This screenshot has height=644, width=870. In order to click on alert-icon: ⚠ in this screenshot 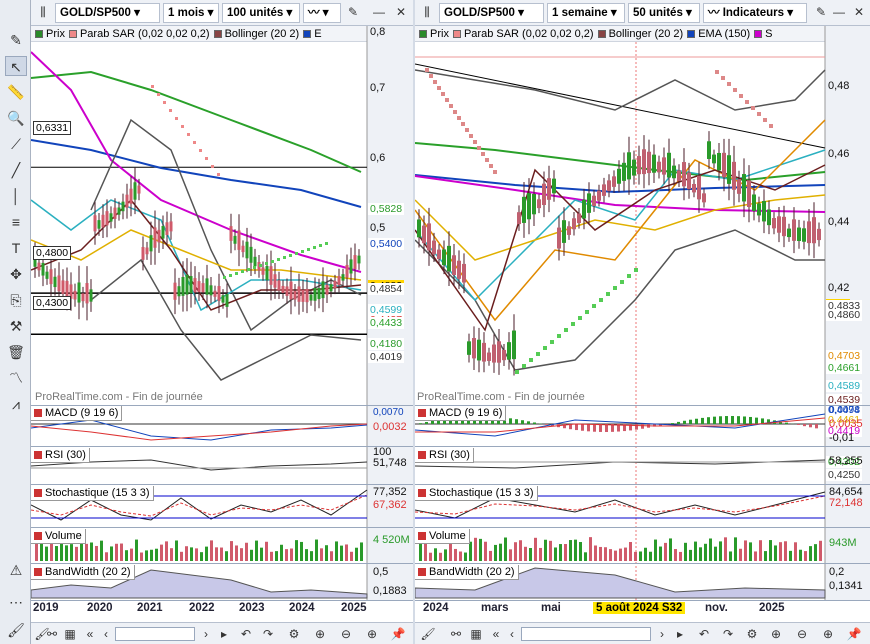, I will do `click(16, 570)`.